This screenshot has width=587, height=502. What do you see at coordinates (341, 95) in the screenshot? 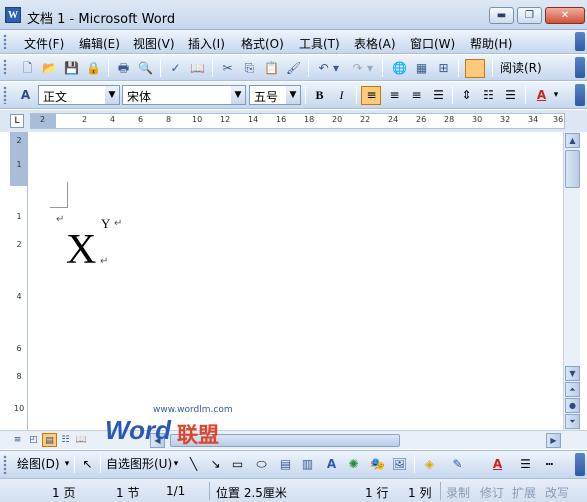
I see `italic-button: I` at bounding box center [341, 95].